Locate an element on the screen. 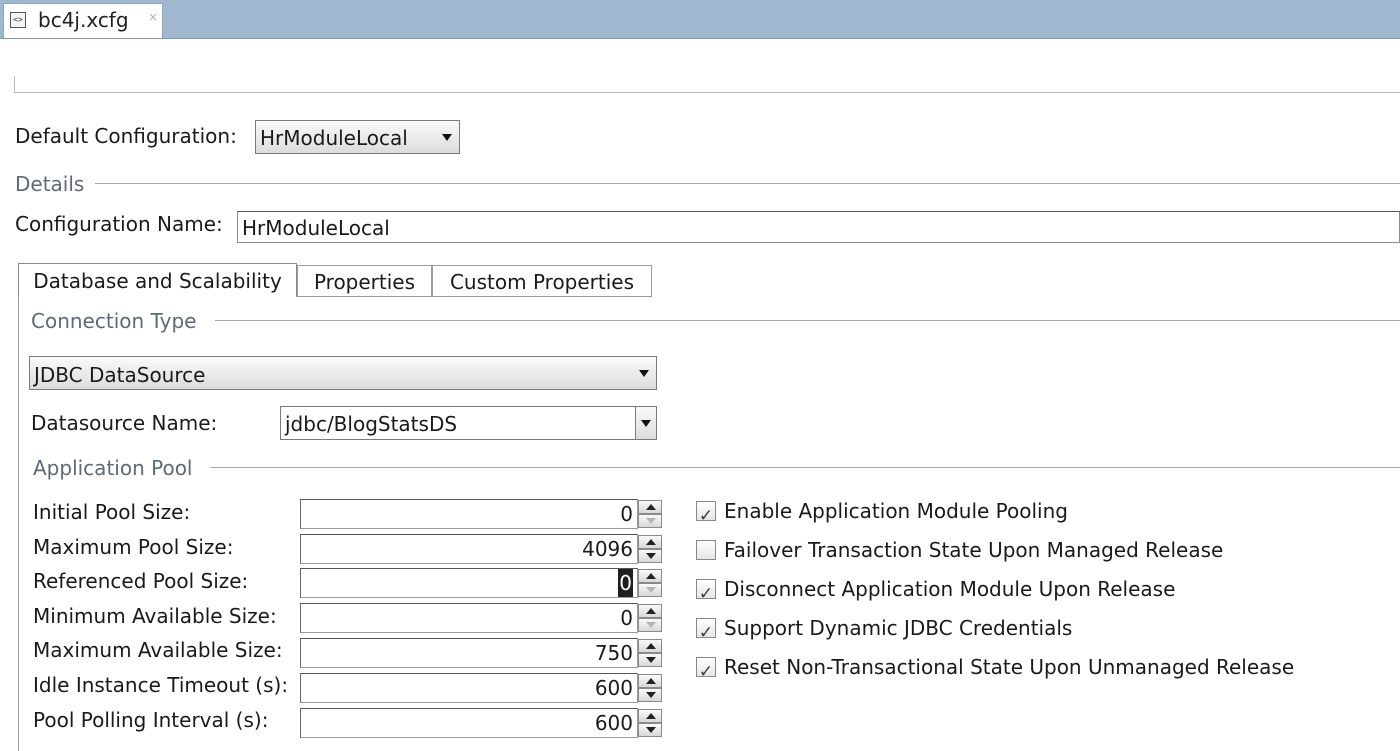 The image size is (1400, 751). configuration-name-field: HrModuleLocal is located at coordinates (818, 227).